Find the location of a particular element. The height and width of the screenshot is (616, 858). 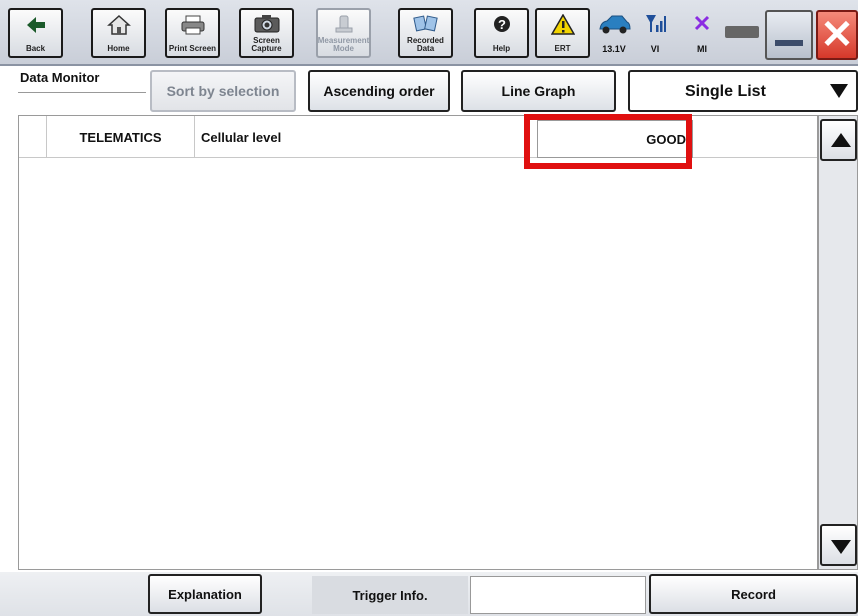

trigger-info-field is located at coordinates (558, 595).